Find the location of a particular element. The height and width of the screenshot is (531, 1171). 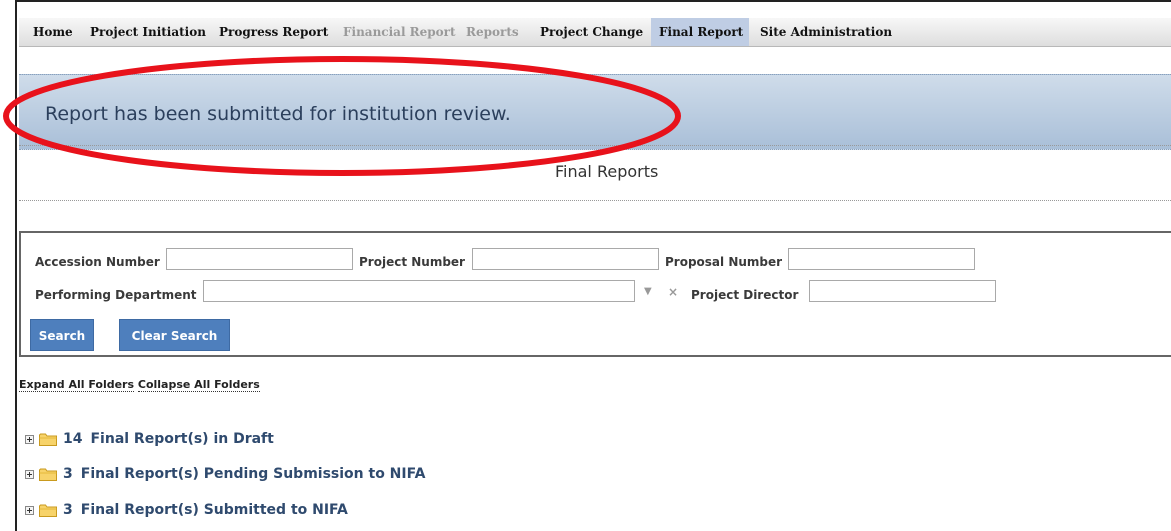

nav-item-final-report: Final Report is located at coordinates (700, 32).